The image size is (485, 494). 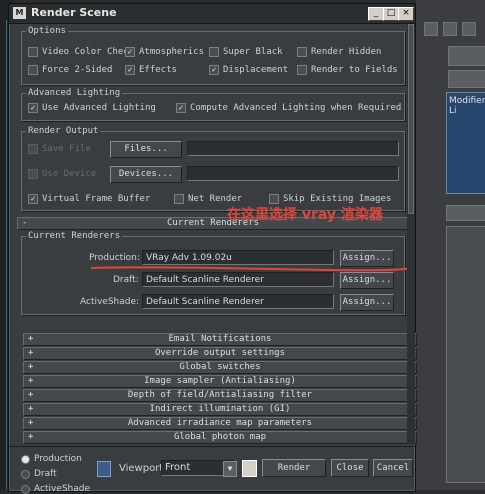 I want to click on net-render-checkbox: Net Render, so click(x=208, y=199).